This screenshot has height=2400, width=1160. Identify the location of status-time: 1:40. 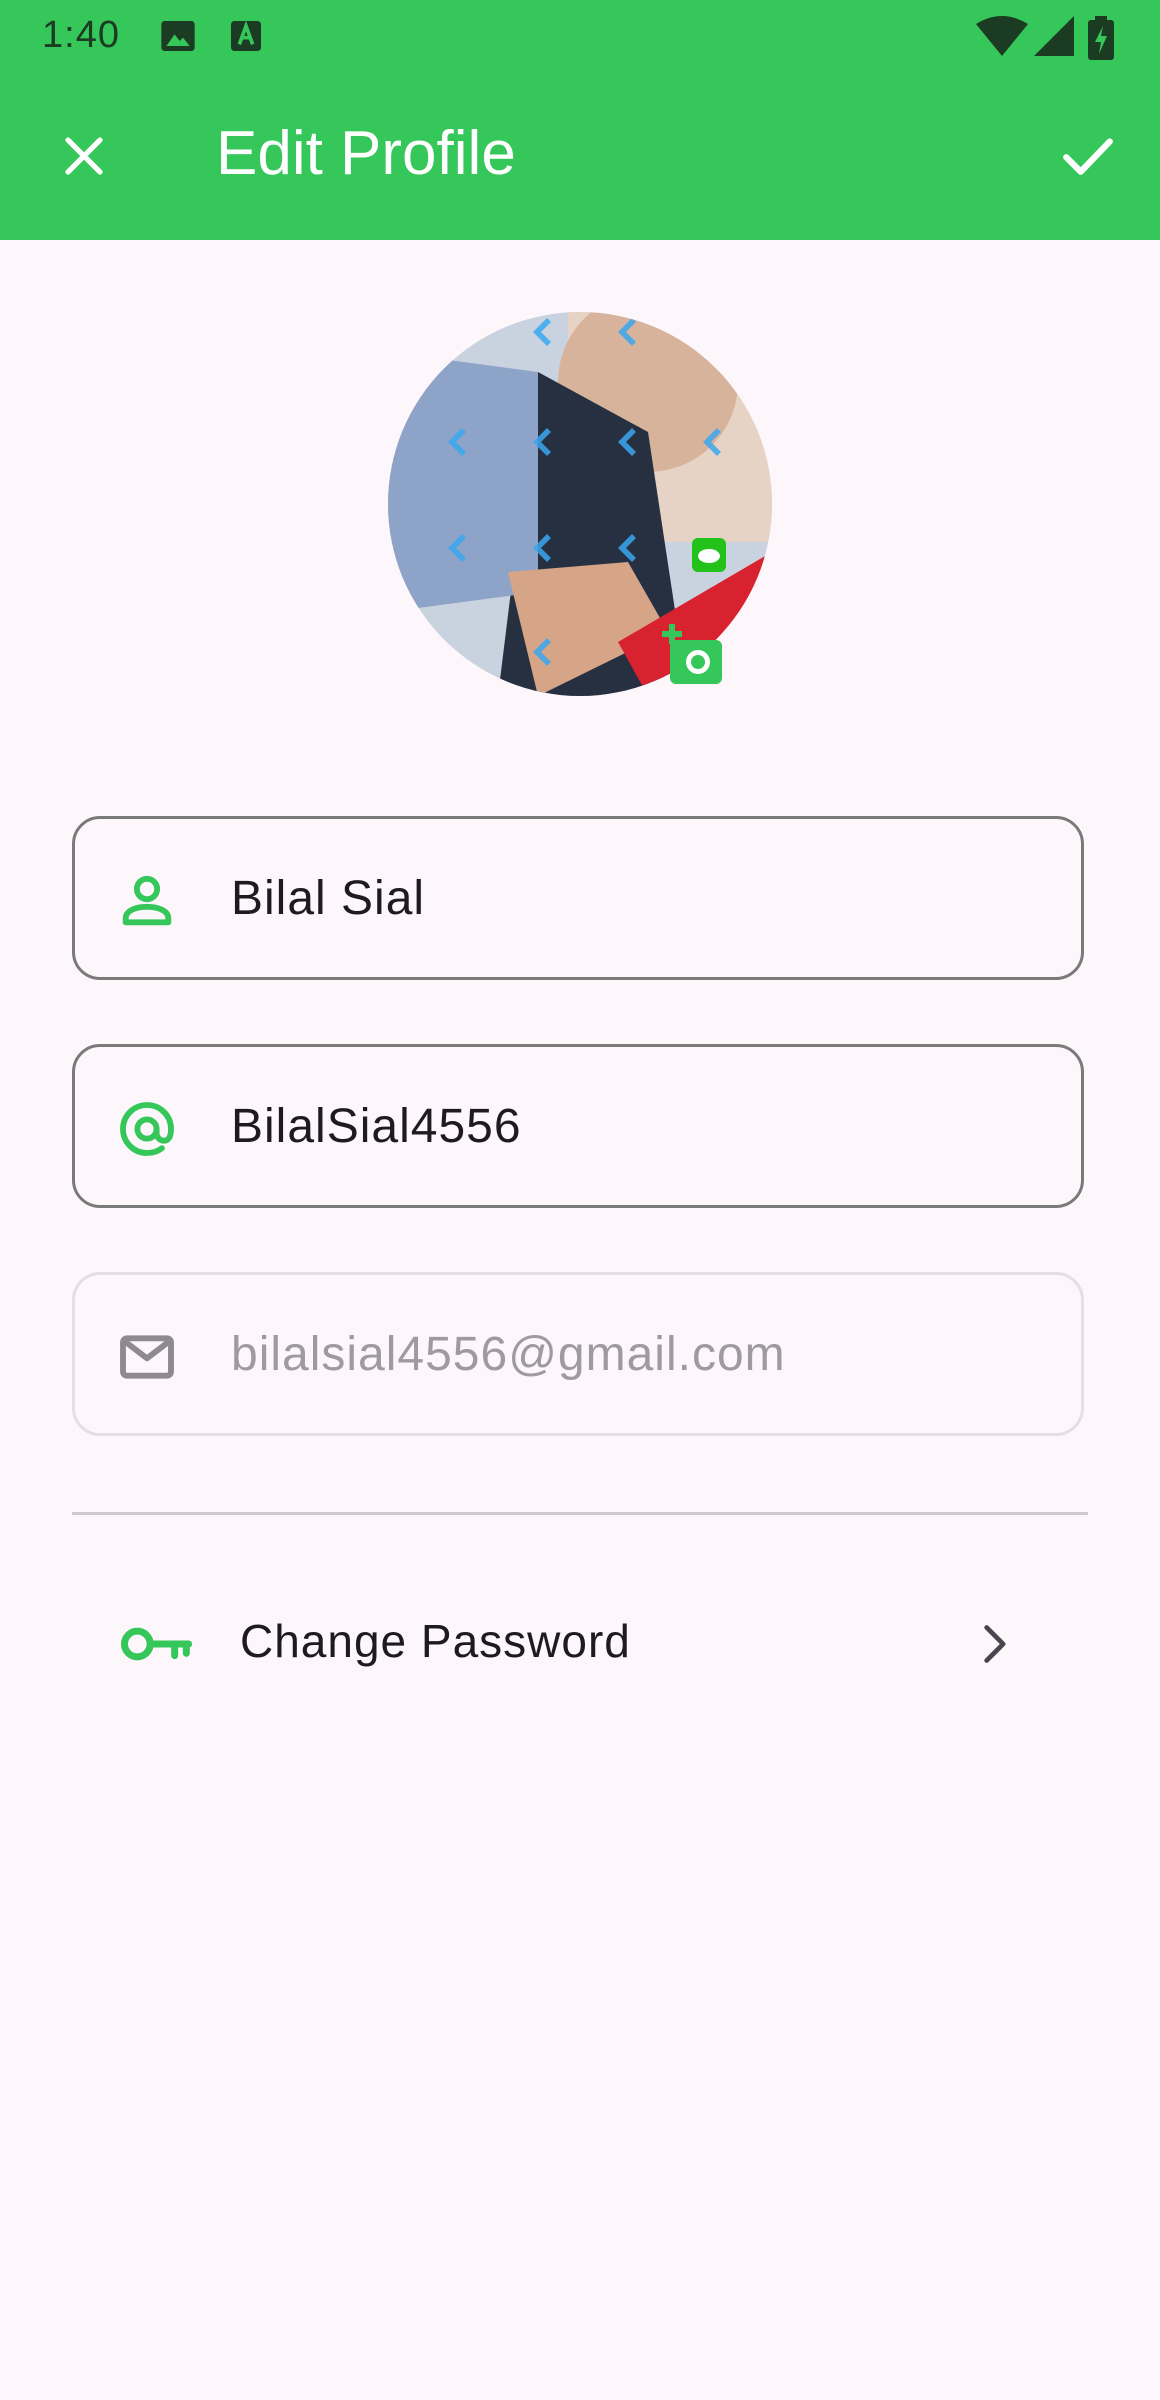
(81, 35).